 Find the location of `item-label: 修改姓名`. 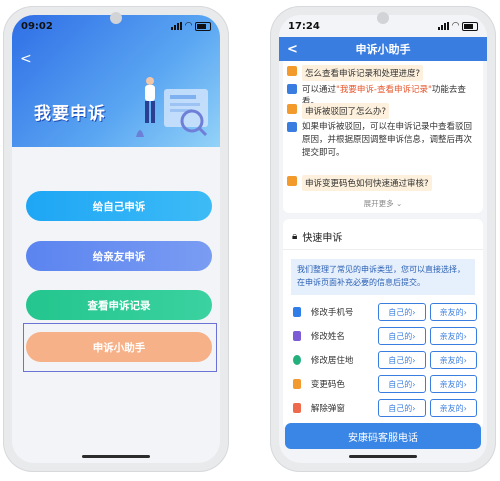

item-label: 修改姓名 is located at coordinates (327, 337).